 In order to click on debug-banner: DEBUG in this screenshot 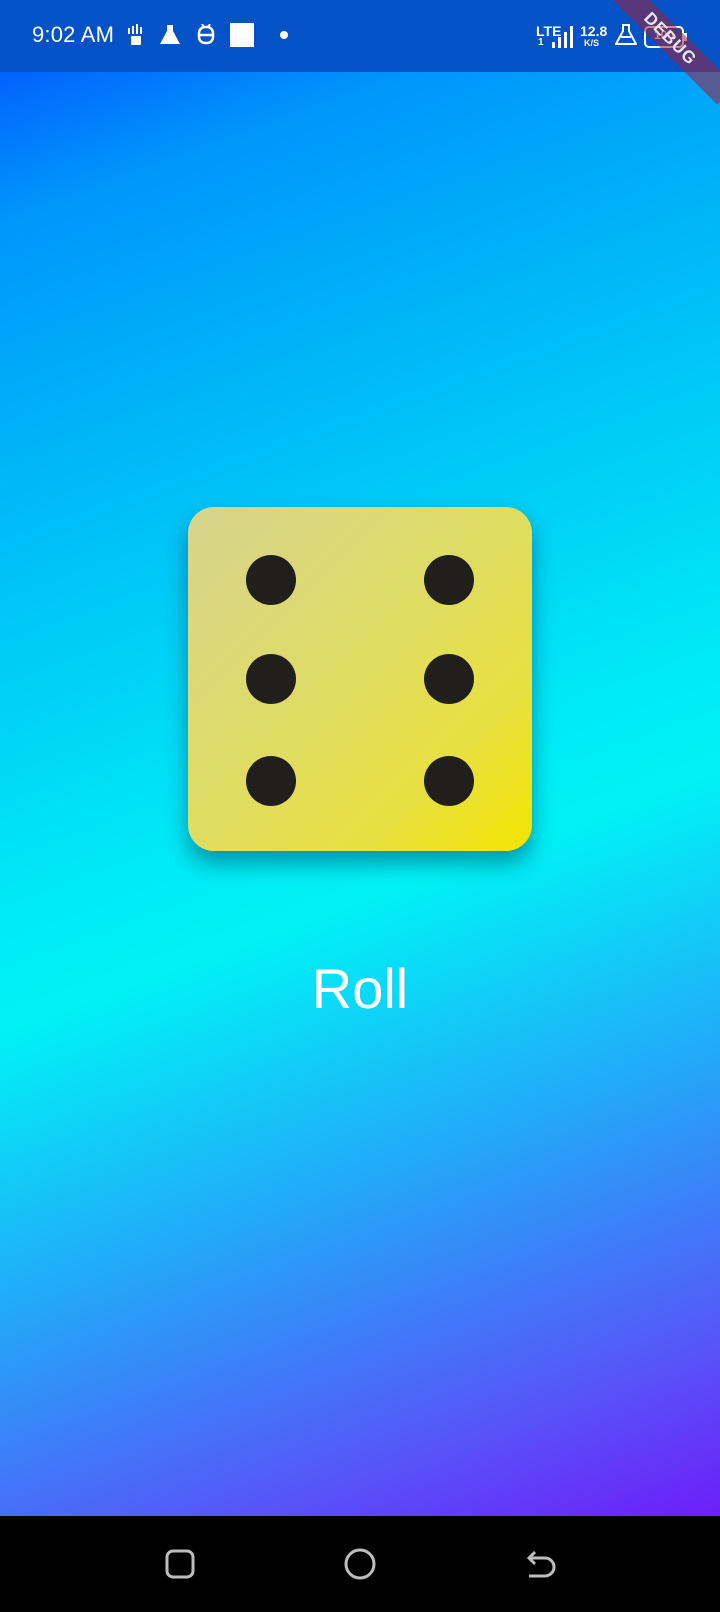, I will do `click(662, 52)`.